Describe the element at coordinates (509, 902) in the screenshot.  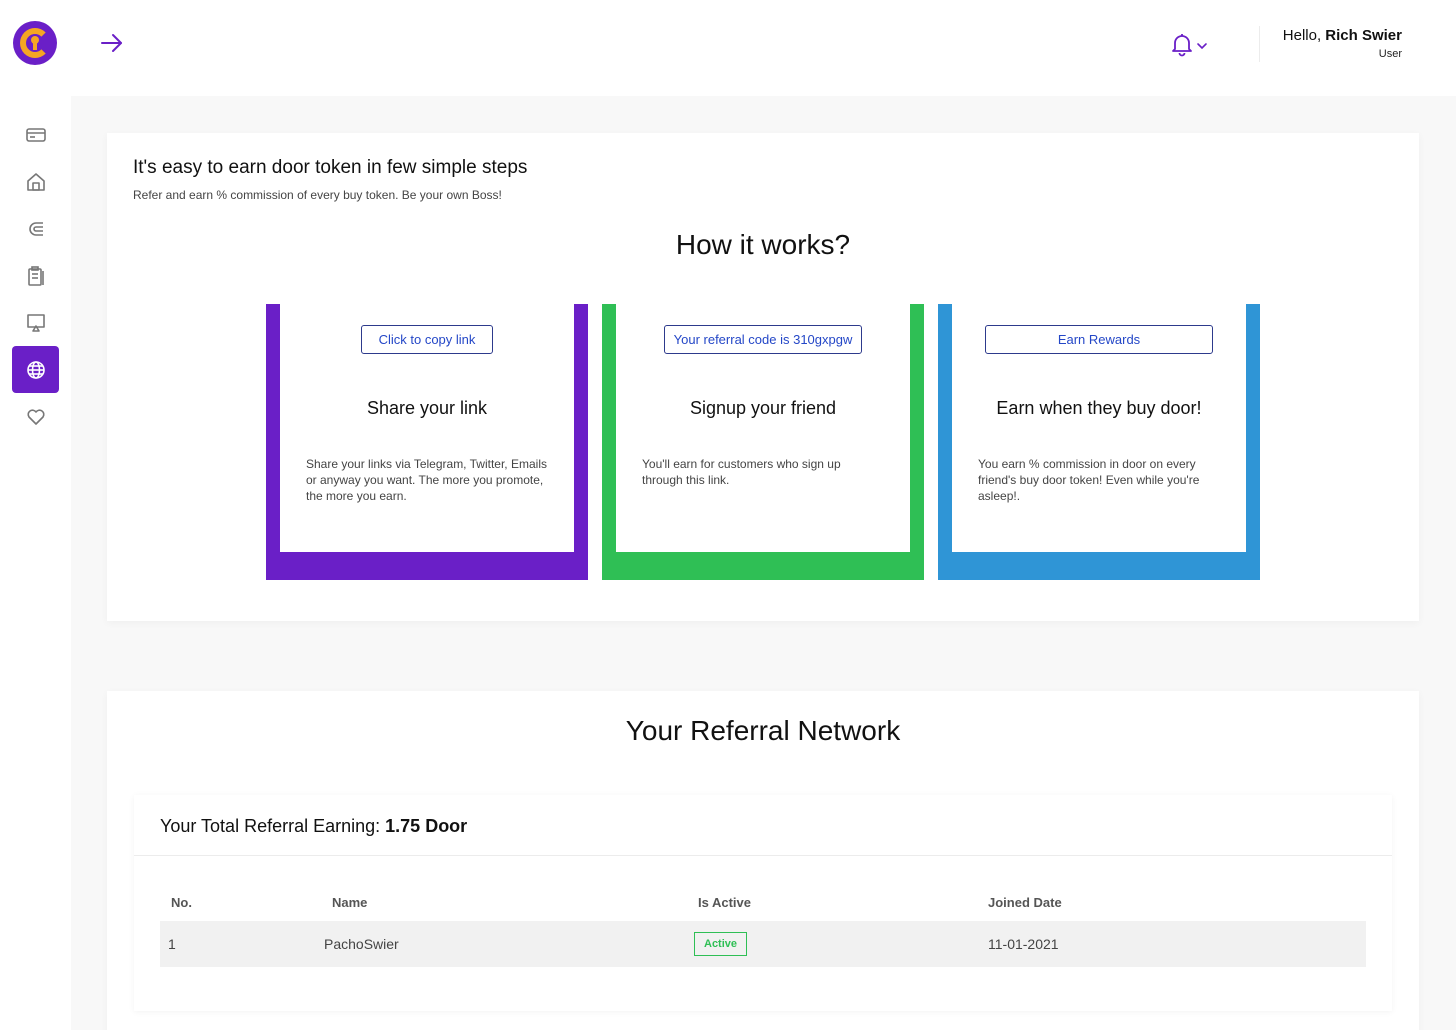
I see `column-header-name: Name` at that location.